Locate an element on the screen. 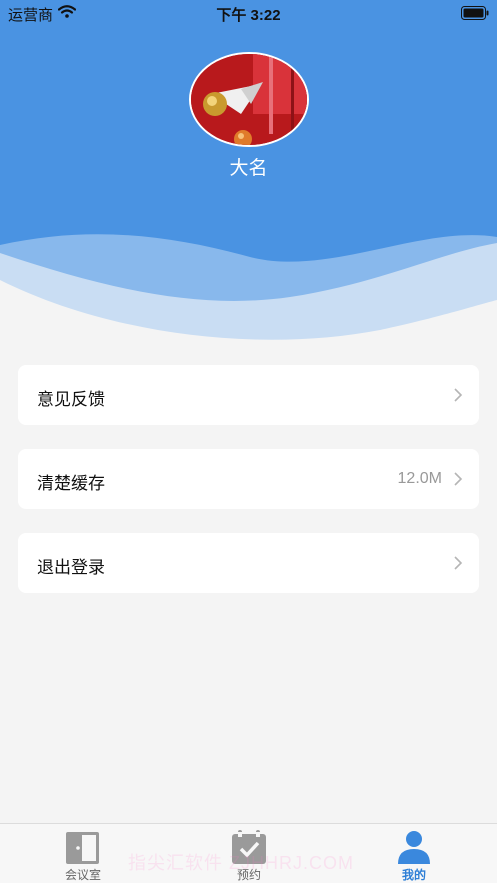 The width and height of the screenshot is (497, 883). user-icon is located at coordinates (414, 847).